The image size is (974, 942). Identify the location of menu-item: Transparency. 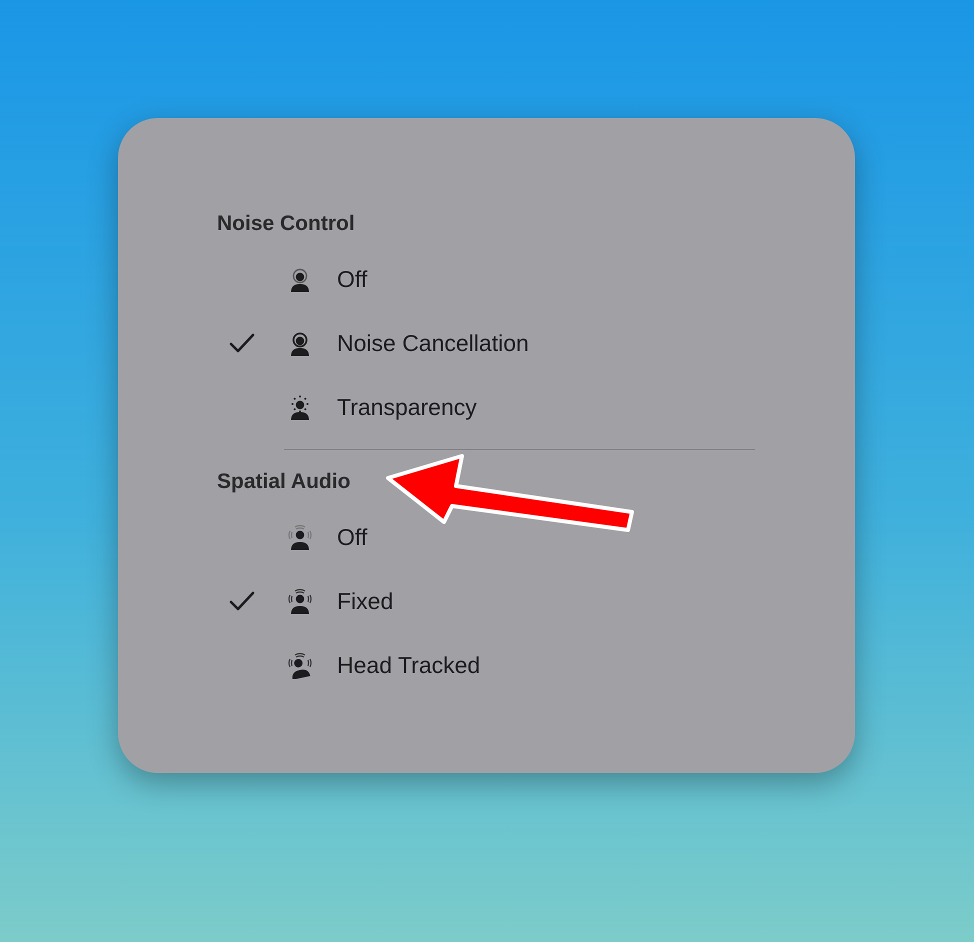
(457, 407).